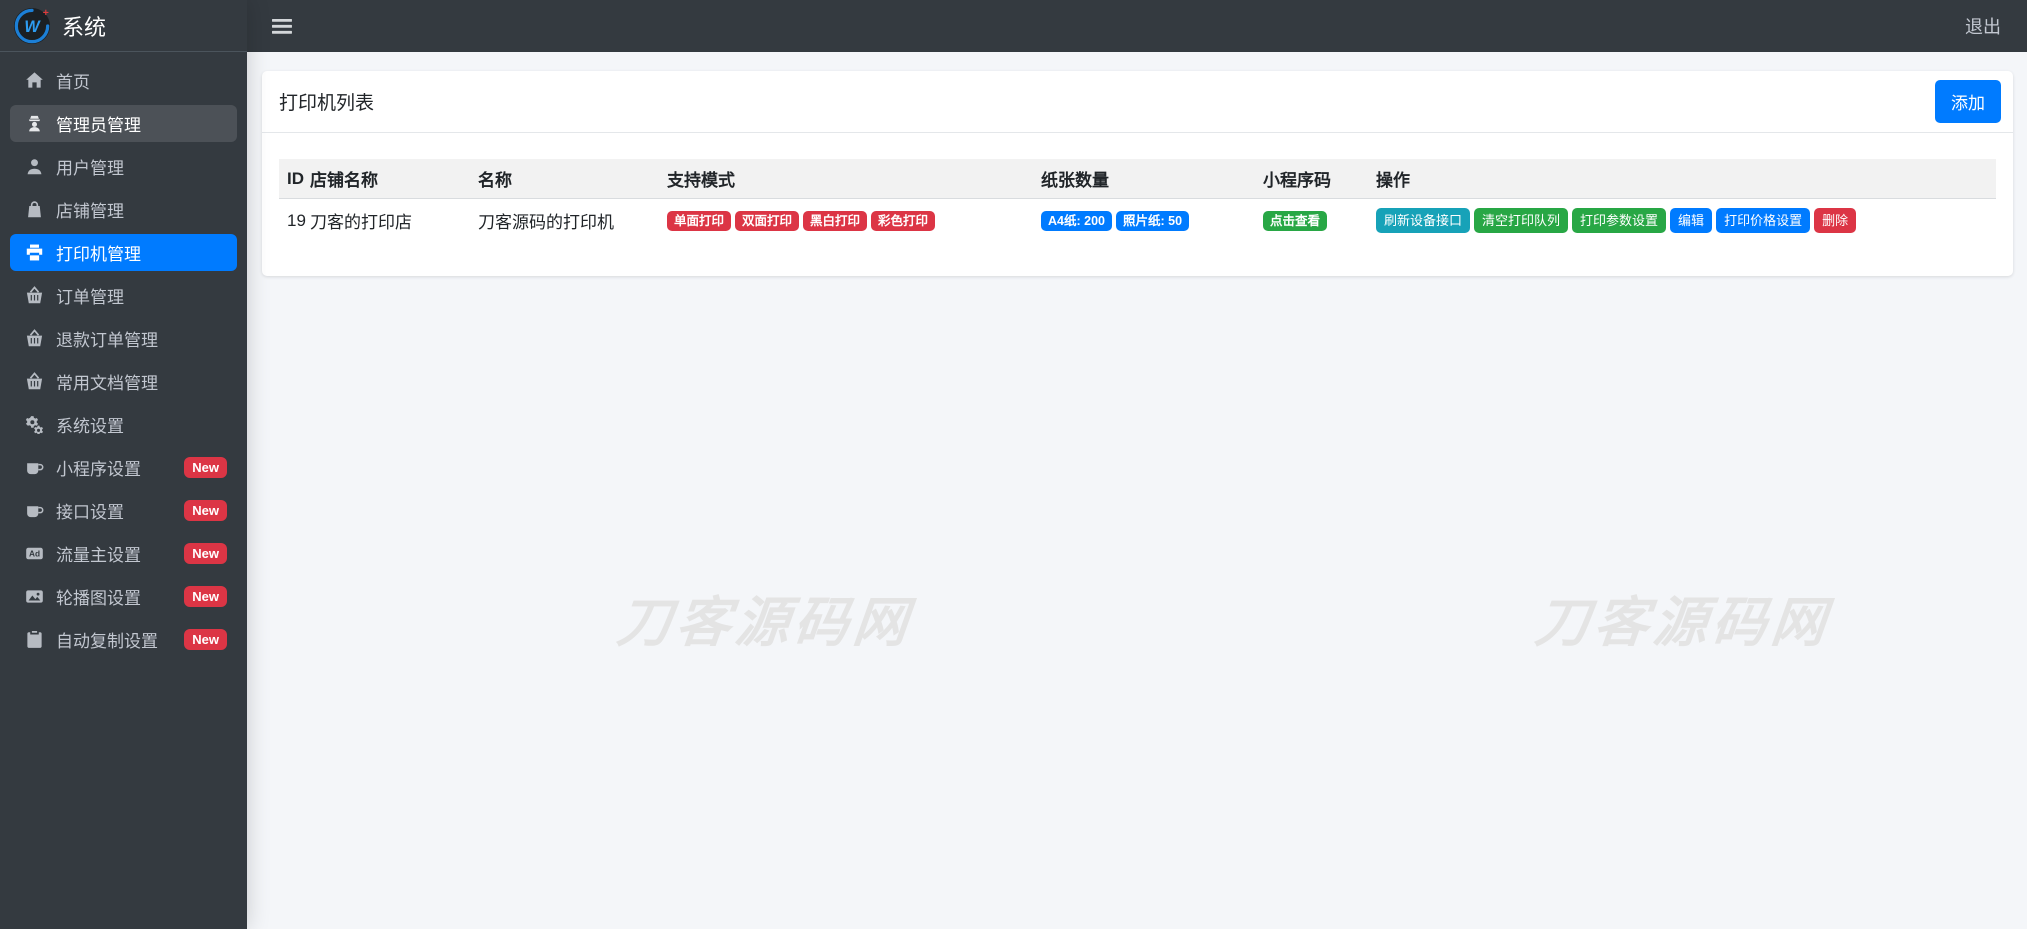 The image size is (2027, 929). What do you see at coordinates (107, 641) in the screenshot?
I see `sidebar-item-label: 自动复制设置` at bounding box center [107, 641].